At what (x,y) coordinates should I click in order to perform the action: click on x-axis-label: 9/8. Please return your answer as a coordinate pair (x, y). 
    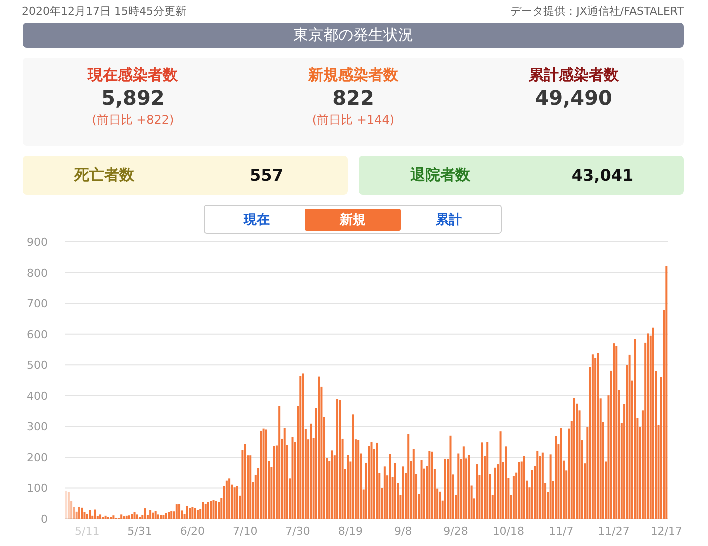
    Looking at the image, I should click on (403, 531).